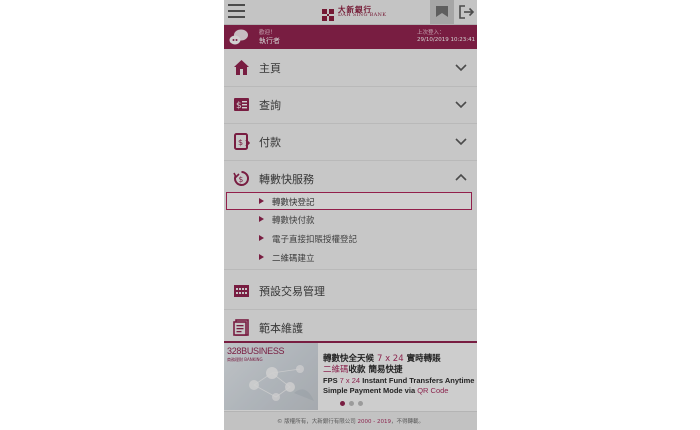  Describe the element at coordinates (269, 41) in the screenshot. I see `username-text: 執行者` at that location.